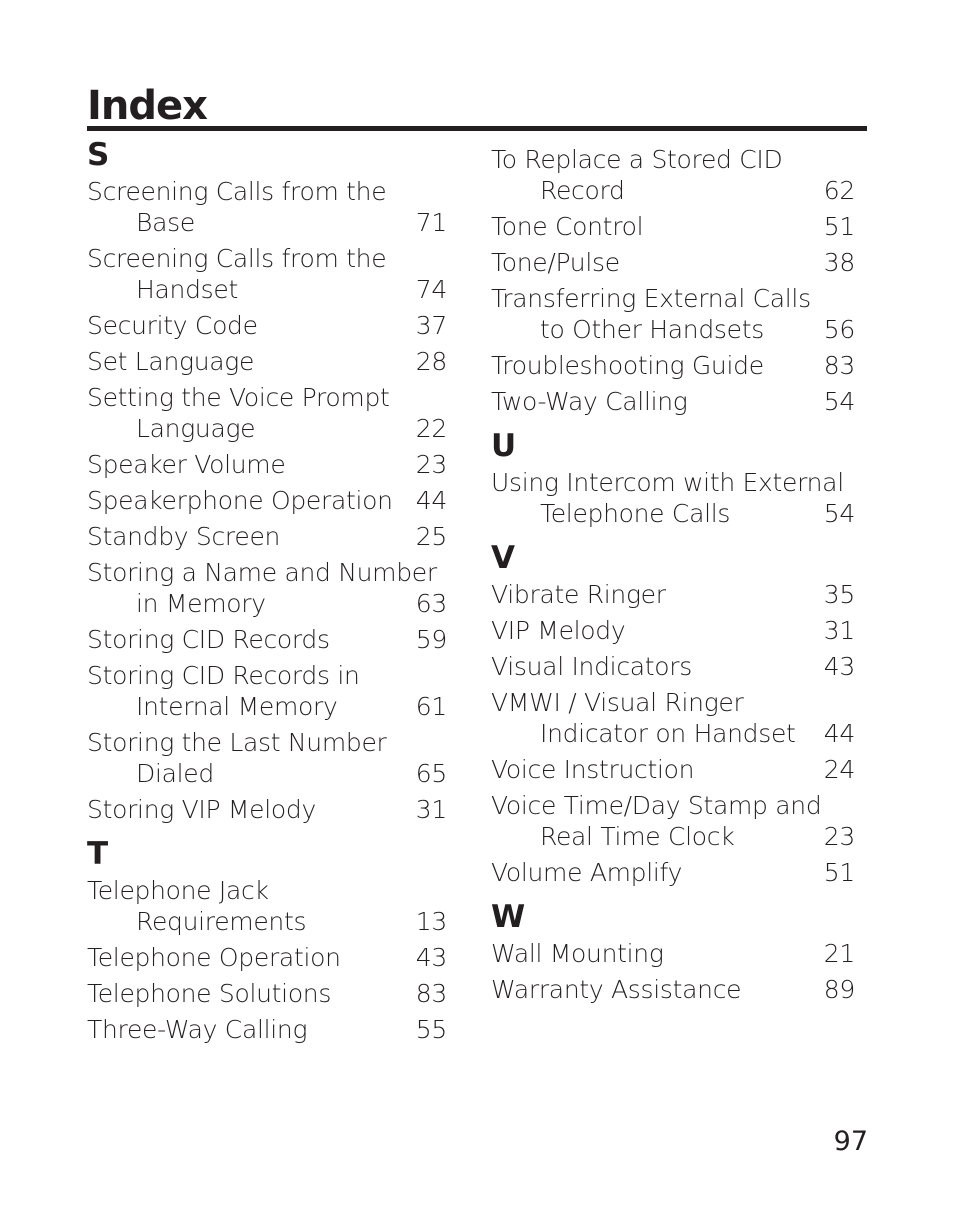 This screenshot has height=1215, width=954. What do you see at coordinates (589, 401) in the screenshot?
I see `entry-term: Two-Way Calling` at bounding box center [589, 401].